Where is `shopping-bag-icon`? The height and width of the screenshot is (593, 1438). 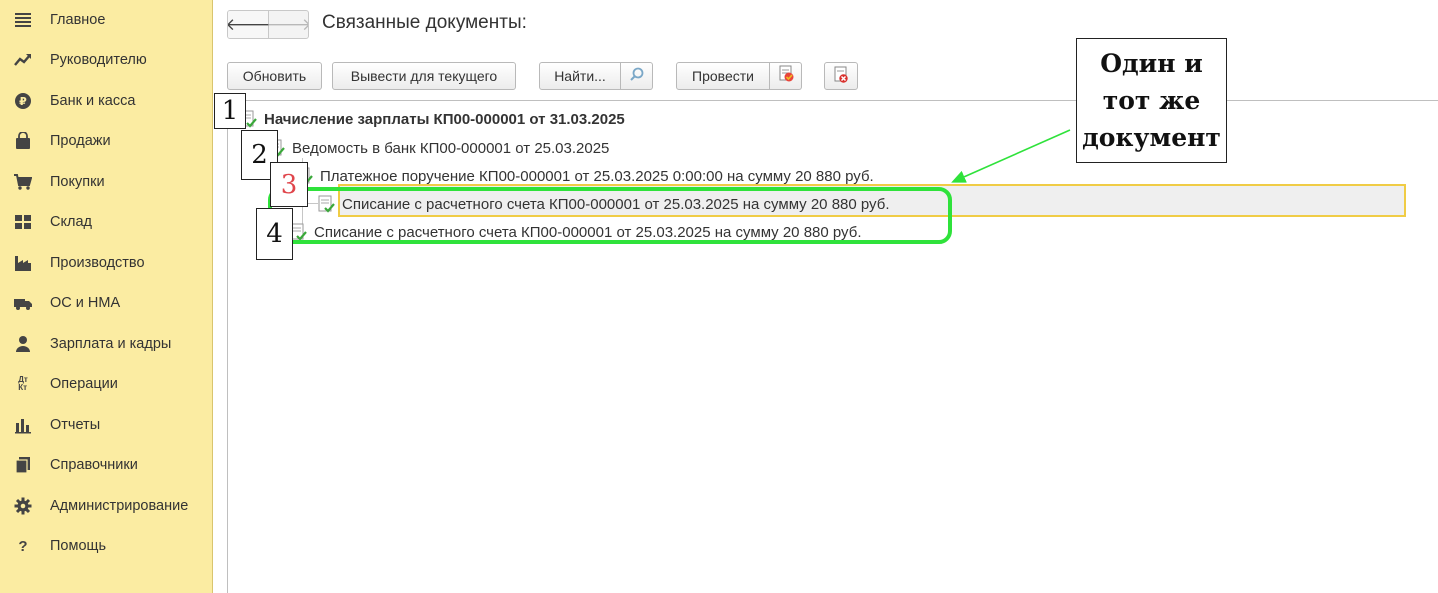
shopping-bag-icon is located at coordinates (23, 141).